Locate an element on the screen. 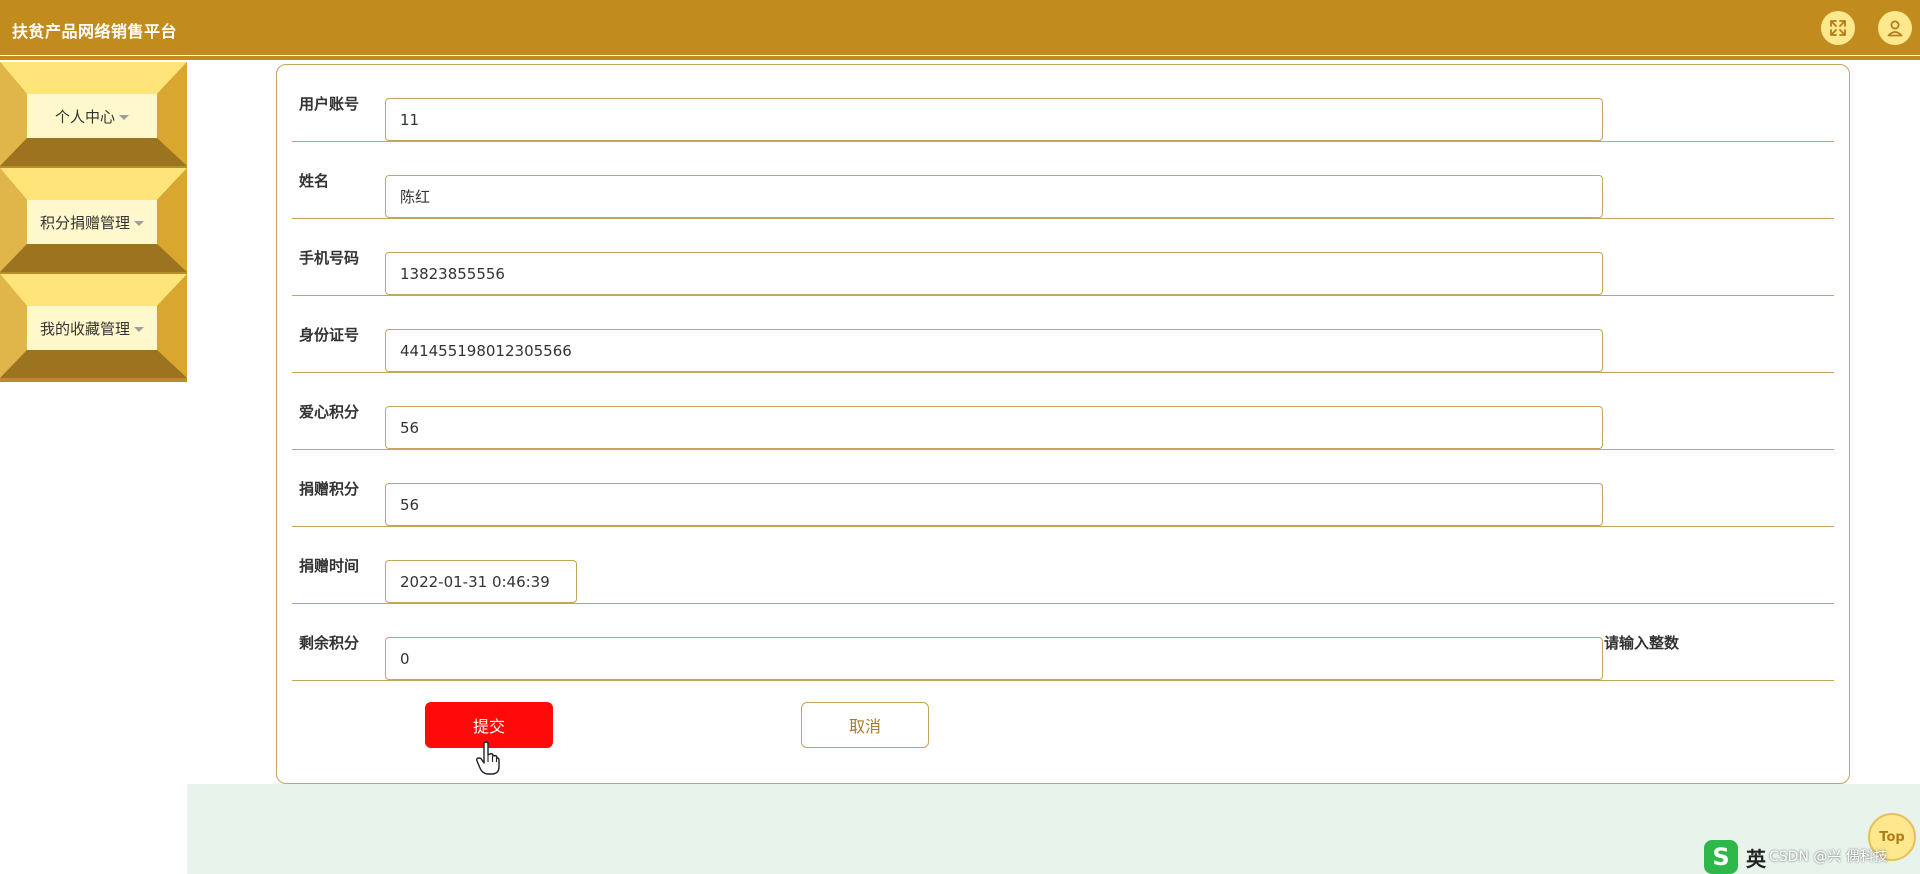 The height and width of the screenshot is (874, 1920). field-label: 捐赠积分 is located at coordinates (329, 489).